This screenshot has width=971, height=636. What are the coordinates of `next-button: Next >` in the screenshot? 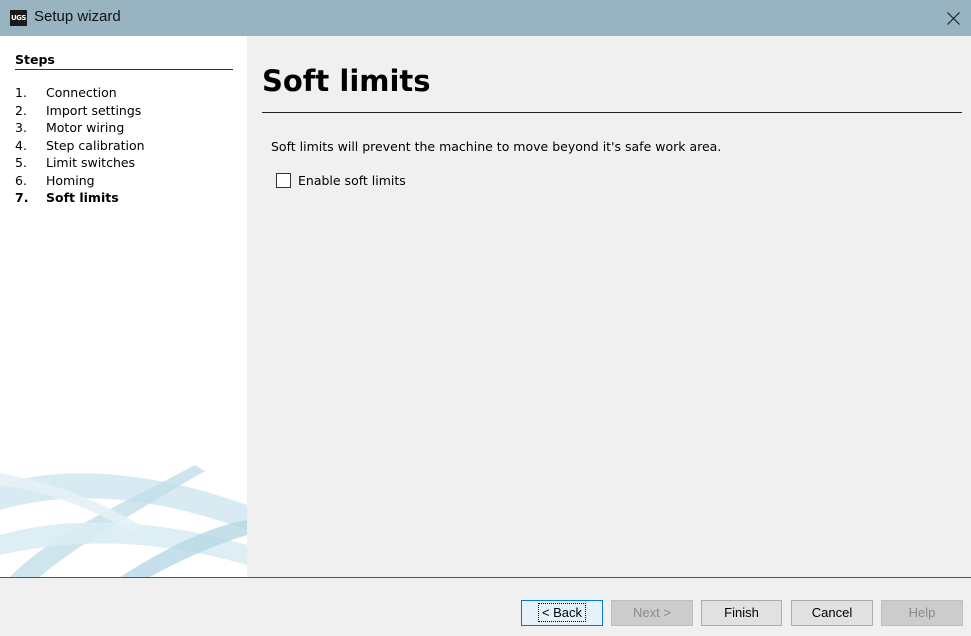 It's located at (652, 613).